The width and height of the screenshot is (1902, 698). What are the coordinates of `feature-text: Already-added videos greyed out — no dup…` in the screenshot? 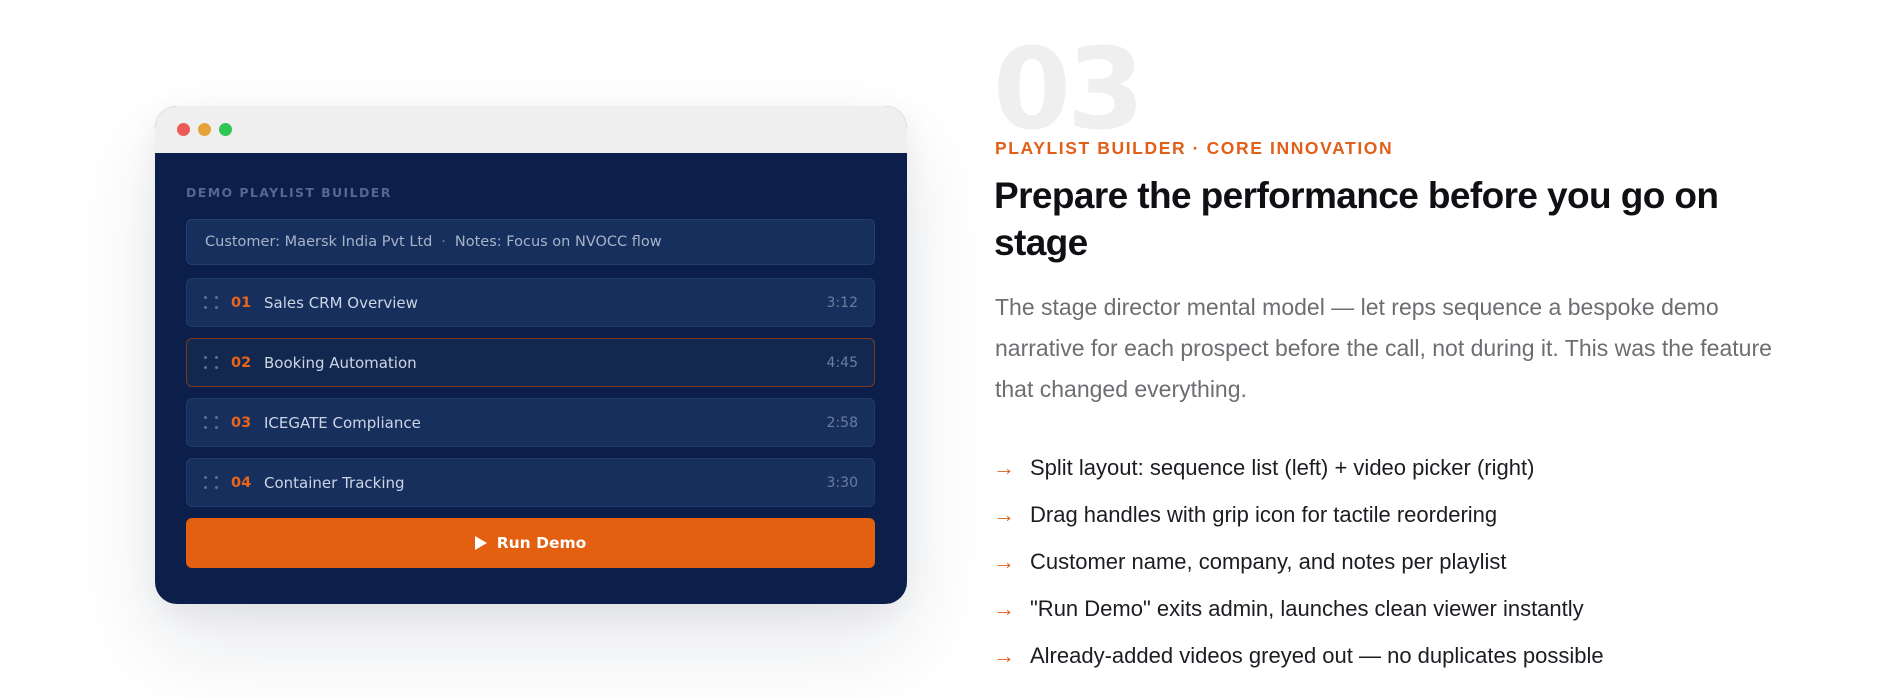 It's located at (1317, 655).